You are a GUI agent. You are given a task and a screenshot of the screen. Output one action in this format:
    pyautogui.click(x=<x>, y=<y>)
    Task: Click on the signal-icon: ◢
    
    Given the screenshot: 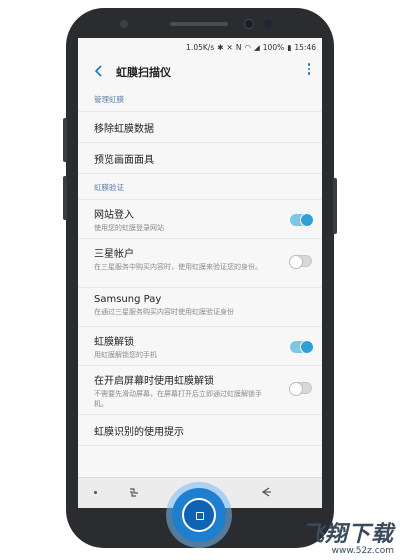 What is the action you would take?
    pyautogui.click(x=257, y=47)
    